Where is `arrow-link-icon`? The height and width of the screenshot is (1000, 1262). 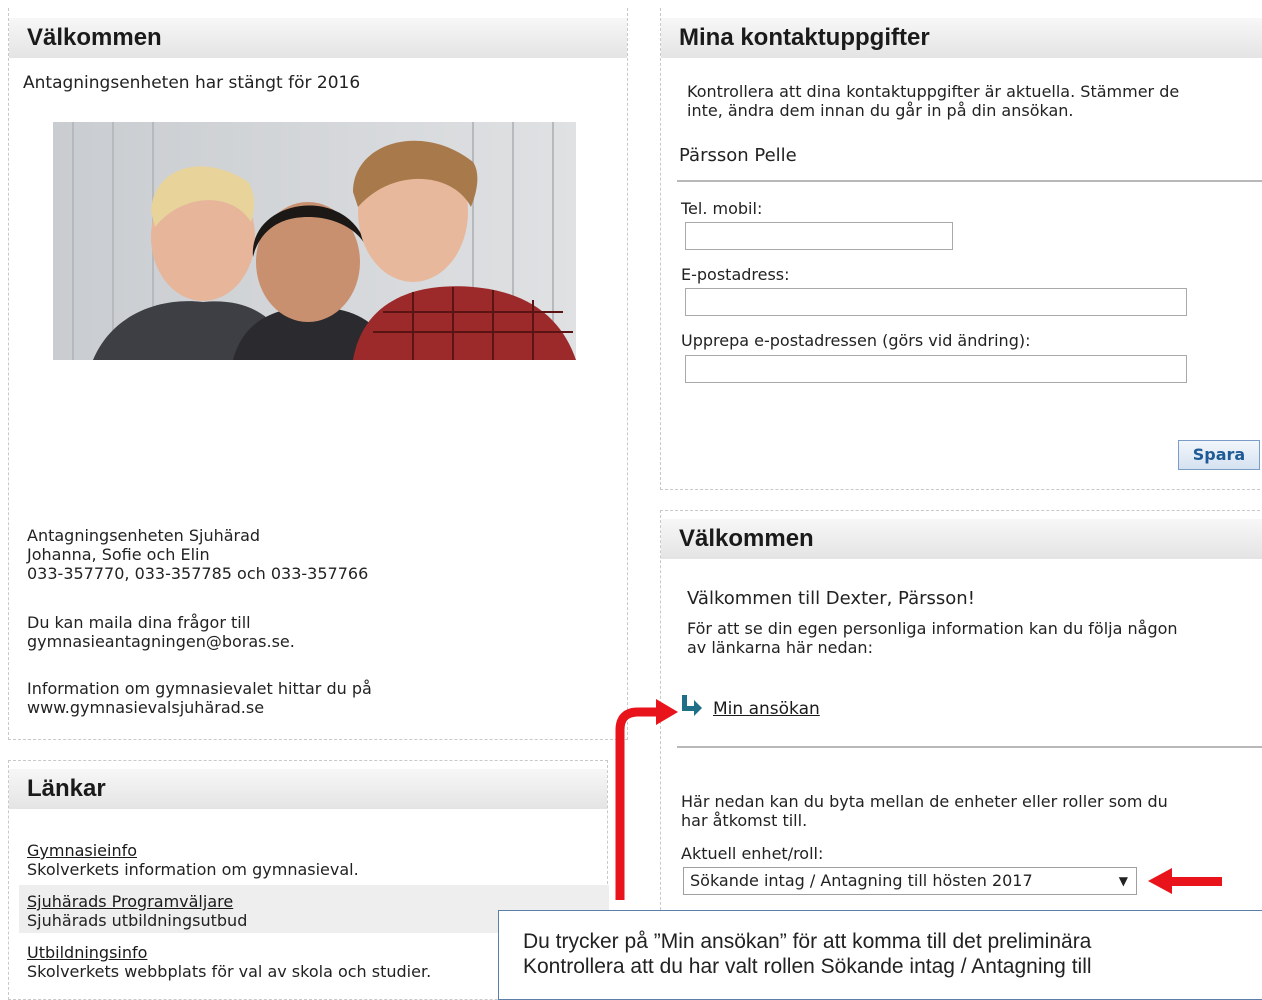
arrow-link-icon is located at coordinates (691, 707).